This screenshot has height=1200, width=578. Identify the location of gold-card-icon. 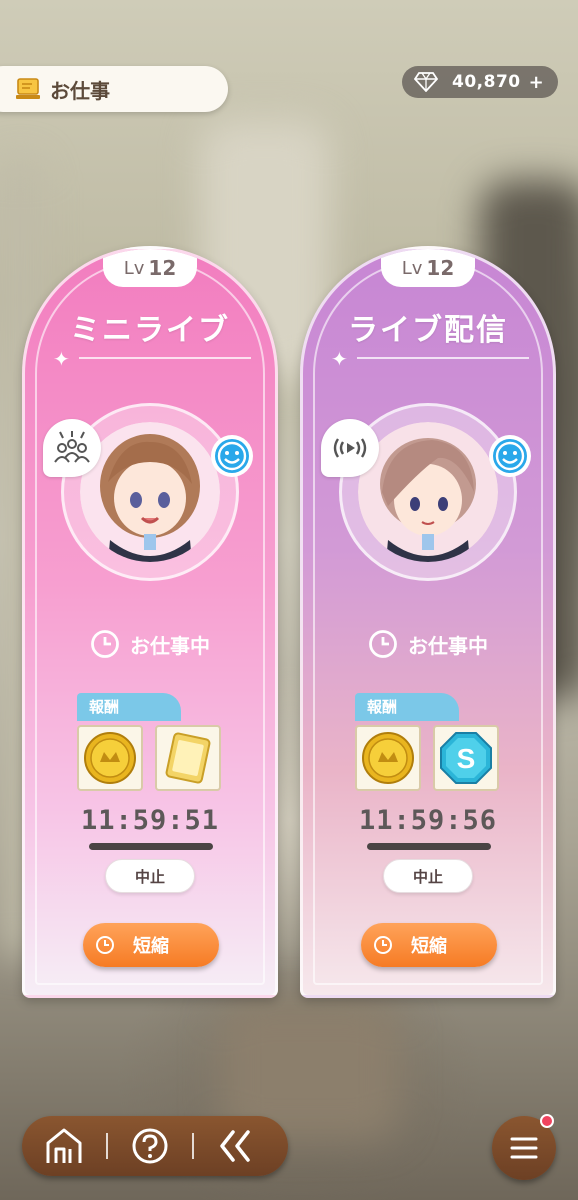
(188, 758).